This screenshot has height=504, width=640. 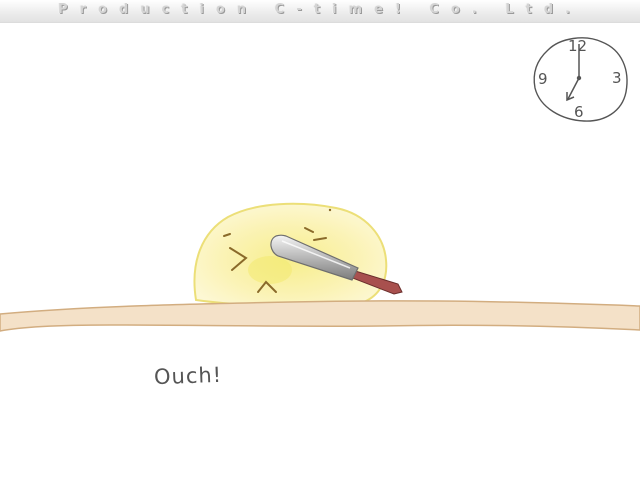 I want to click on clock-numeral-6: 6, so click(x=579, y=112).